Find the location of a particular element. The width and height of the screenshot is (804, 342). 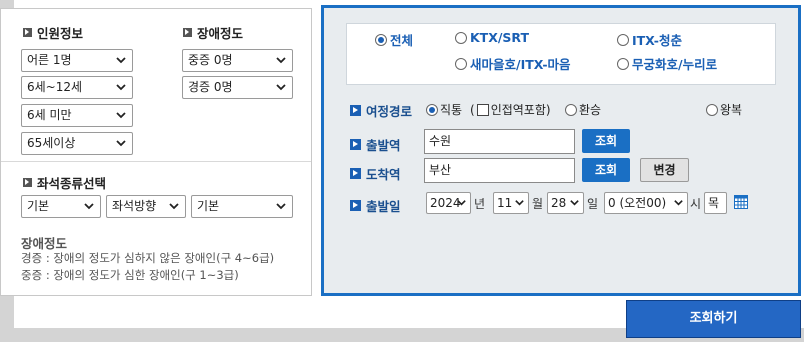

seat-direction-value: 좌석방향 is located at coordinates (134, 206).